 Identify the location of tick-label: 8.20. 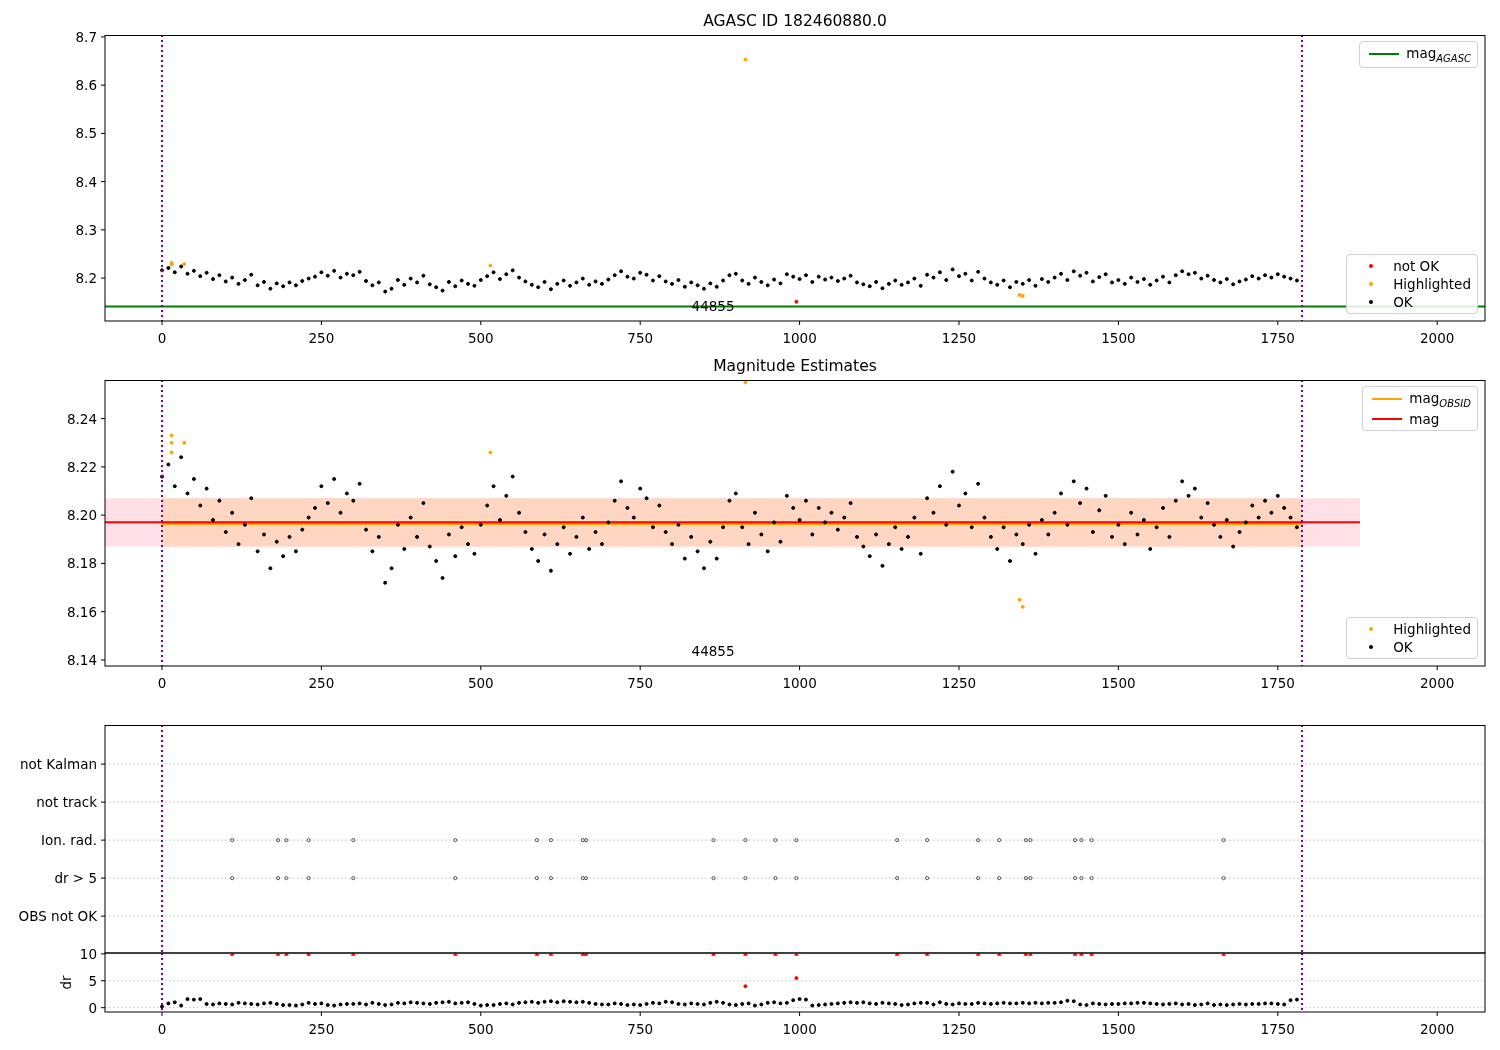
(81, 515).